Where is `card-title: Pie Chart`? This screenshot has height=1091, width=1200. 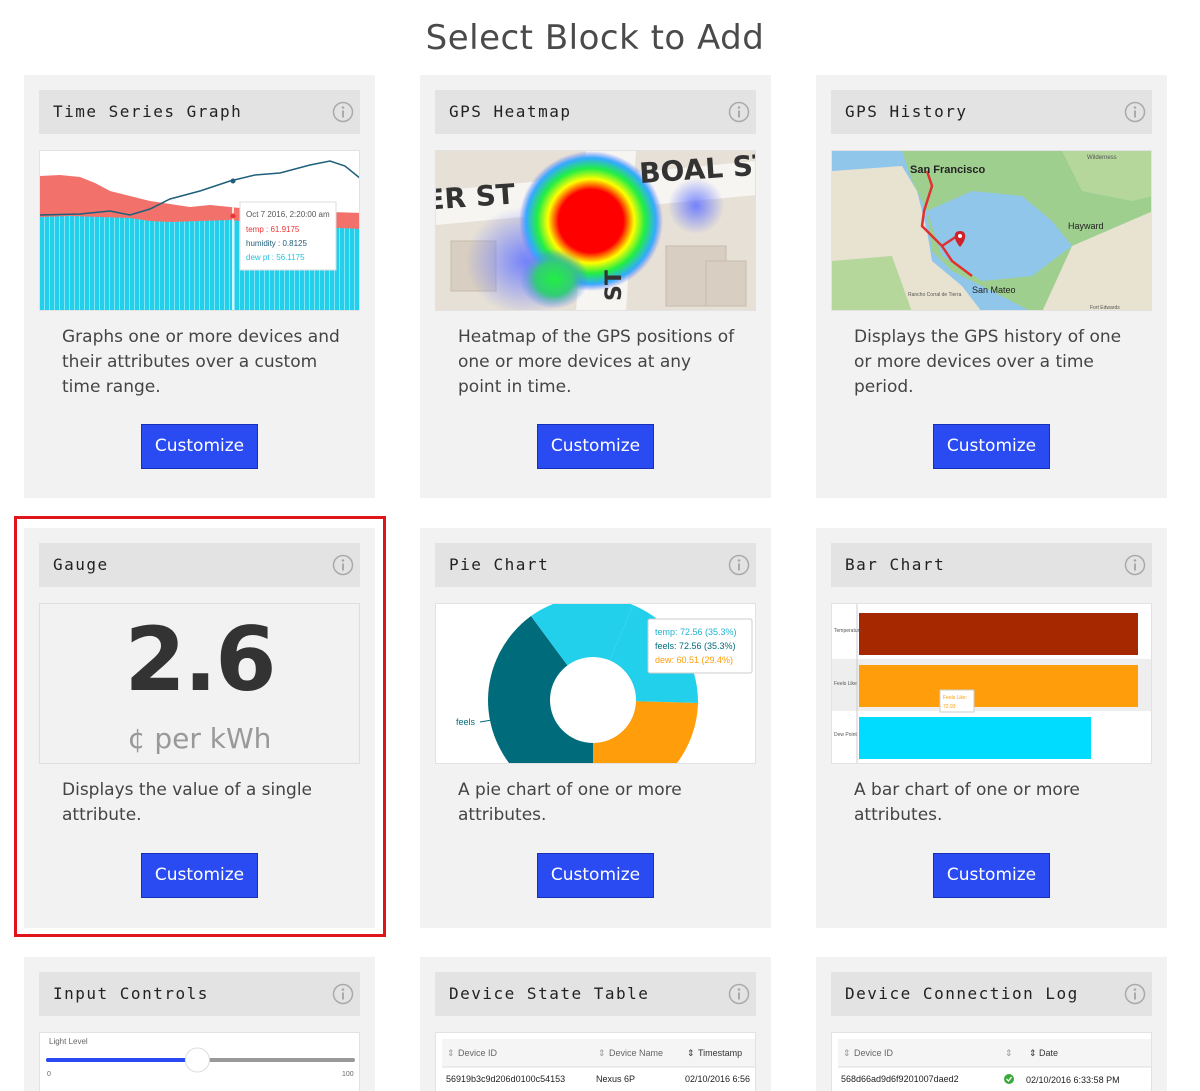 card-title: Pie Chart is located at coordinates (499, 564).